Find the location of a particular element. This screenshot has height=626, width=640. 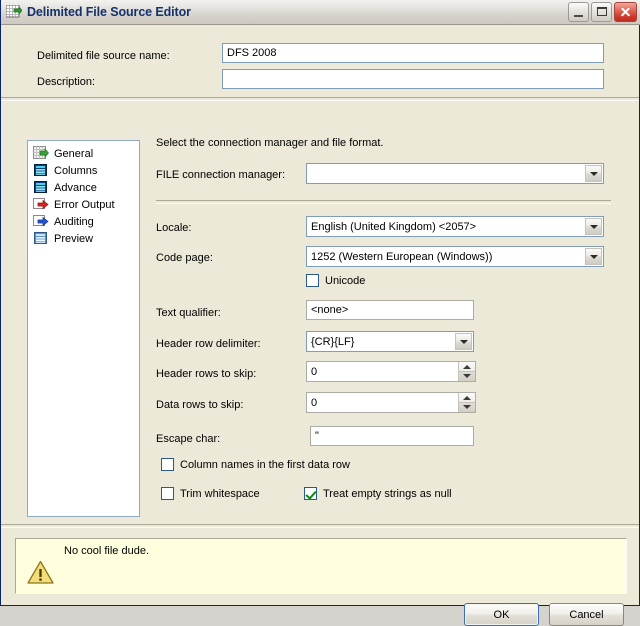

sidebar-item-label: Error Output is located at coordinates (84, 204).